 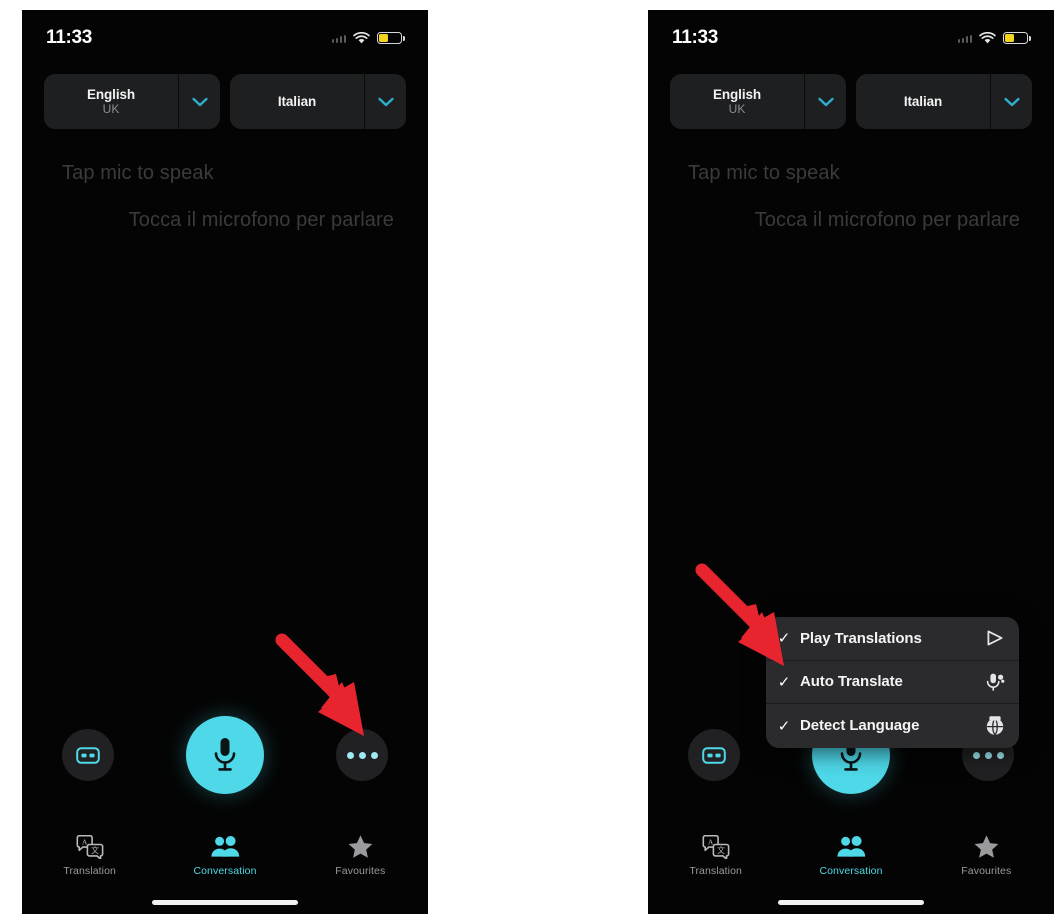 I want to click on play-triangle-icon, so click(x=995, y=638).